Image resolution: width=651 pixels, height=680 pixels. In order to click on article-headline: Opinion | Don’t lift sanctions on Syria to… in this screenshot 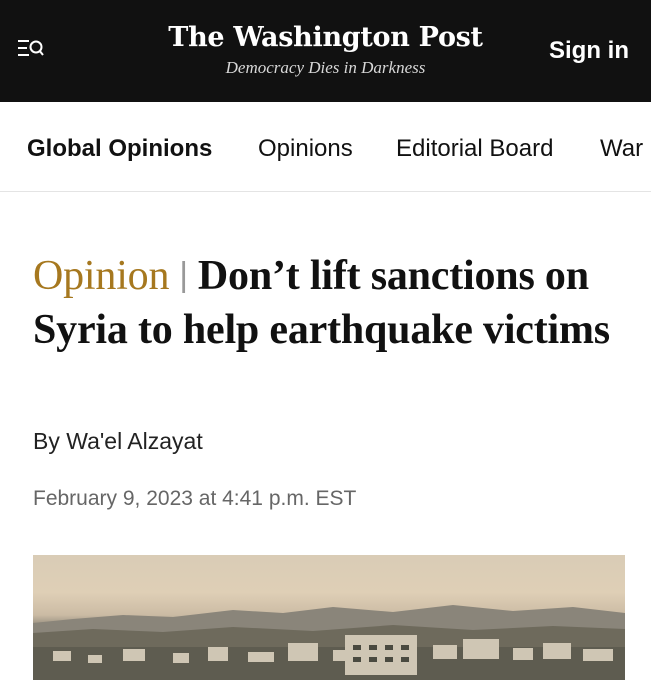, I will do `click(333, 303)`.